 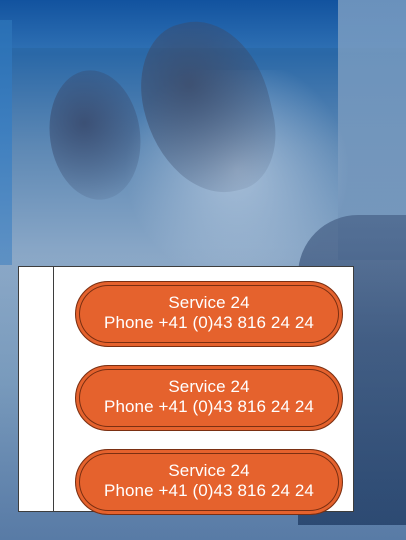 I want to click on background-right-panel, so click(x=372, y=130).